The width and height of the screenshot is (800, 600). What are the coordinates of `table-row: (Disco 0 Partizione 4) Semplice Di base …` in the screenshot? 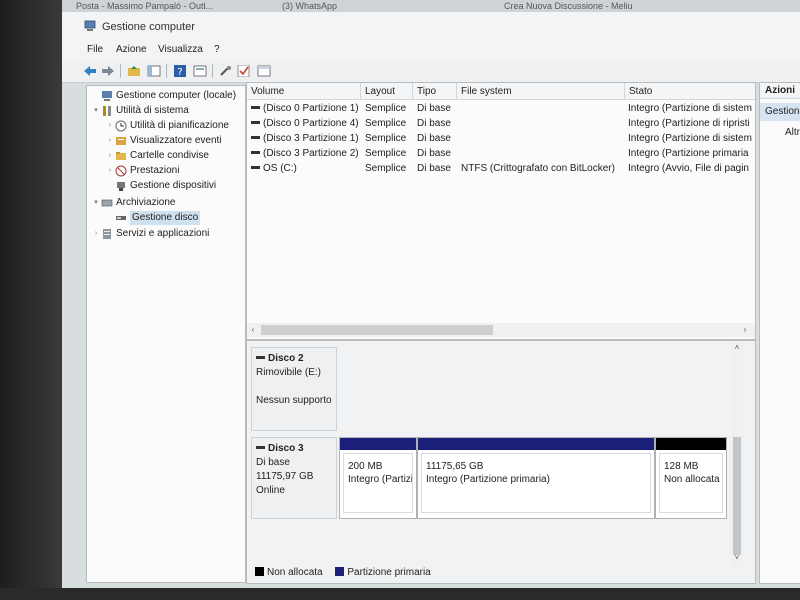 It's located at (501, 124).